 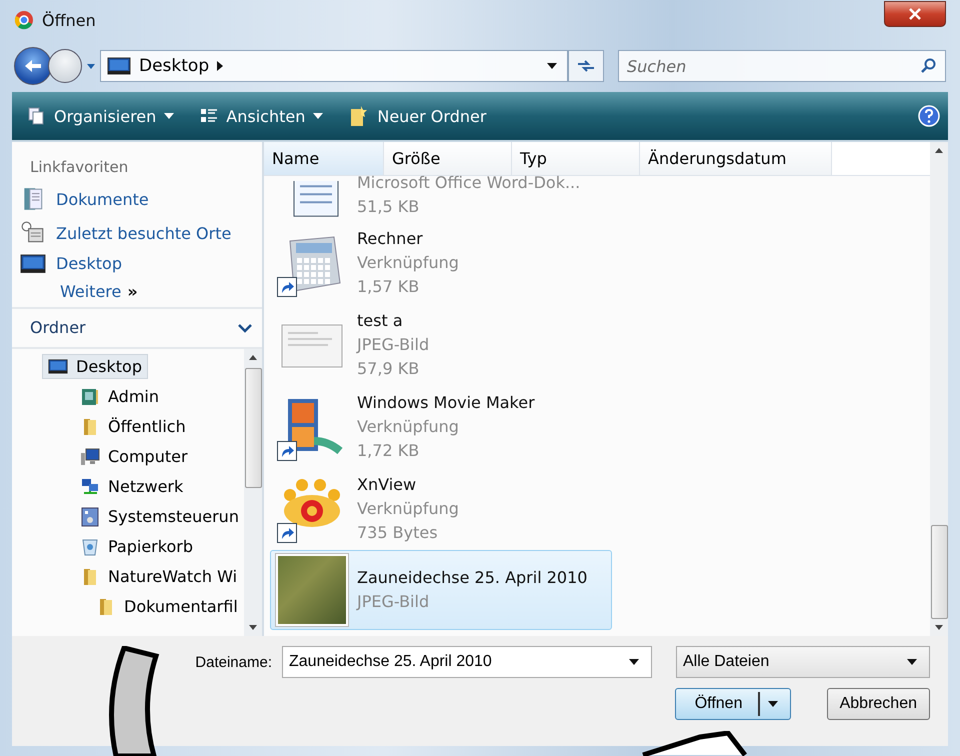 What do you see at coordinates (137, 291) in the screenshot?
I see `more-link: Weitere »` at bounding box center [137, 291].